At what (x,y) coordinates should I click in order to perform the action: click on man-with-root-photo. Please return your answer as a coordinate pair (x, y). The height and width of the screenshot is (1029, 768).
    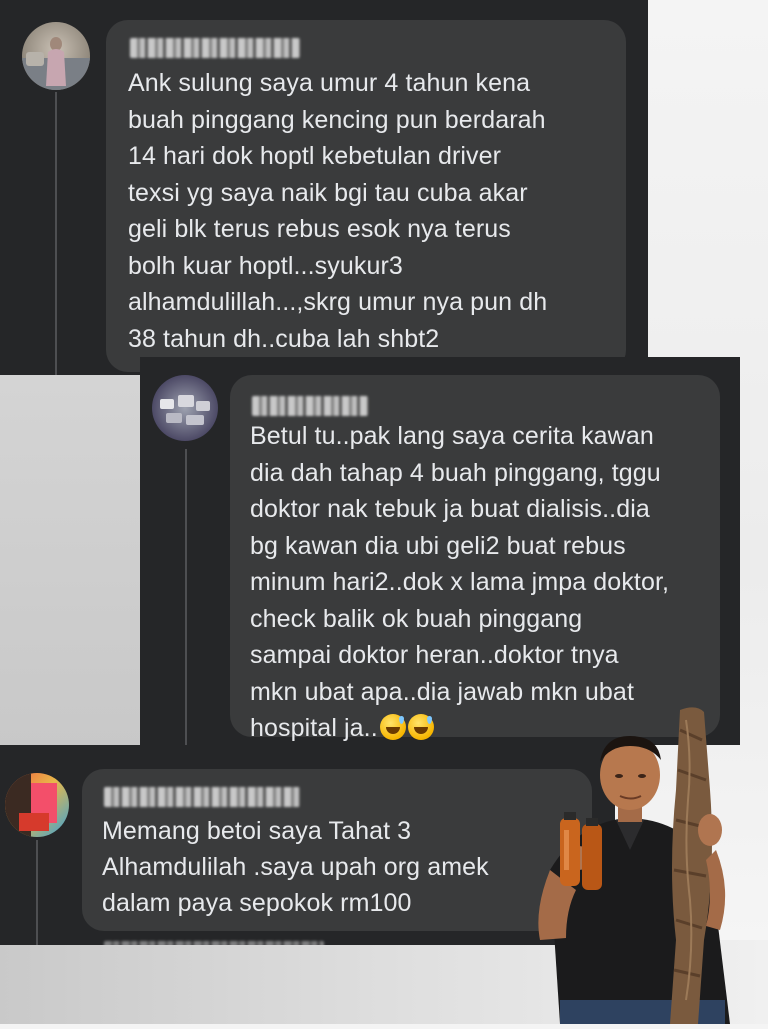
    Looking at the image, I should click on (644, 862).